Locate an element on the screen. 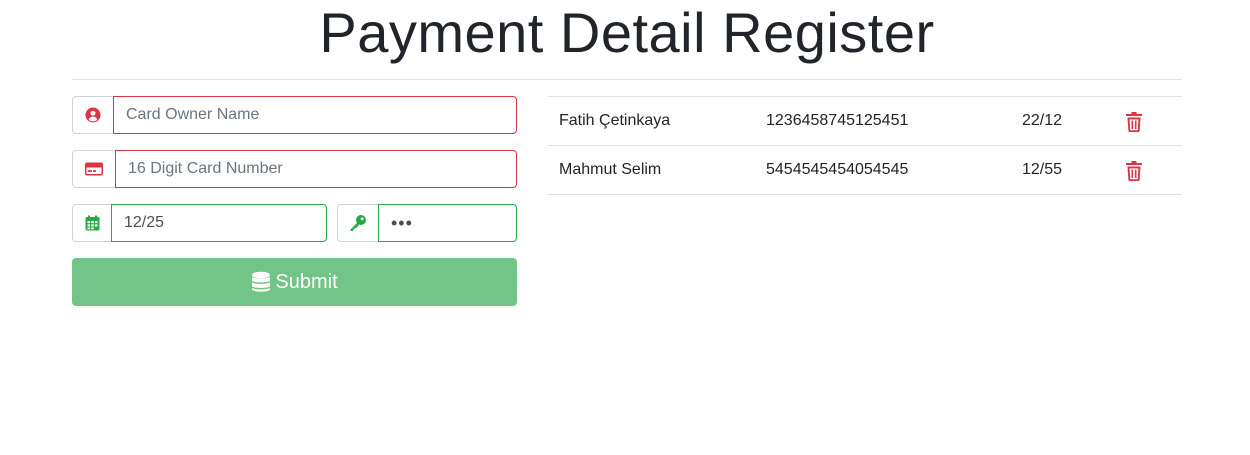 This screenshot has width=1250, height=455. expiry-cell: 12/55 is located at coordinates (1042, 169).